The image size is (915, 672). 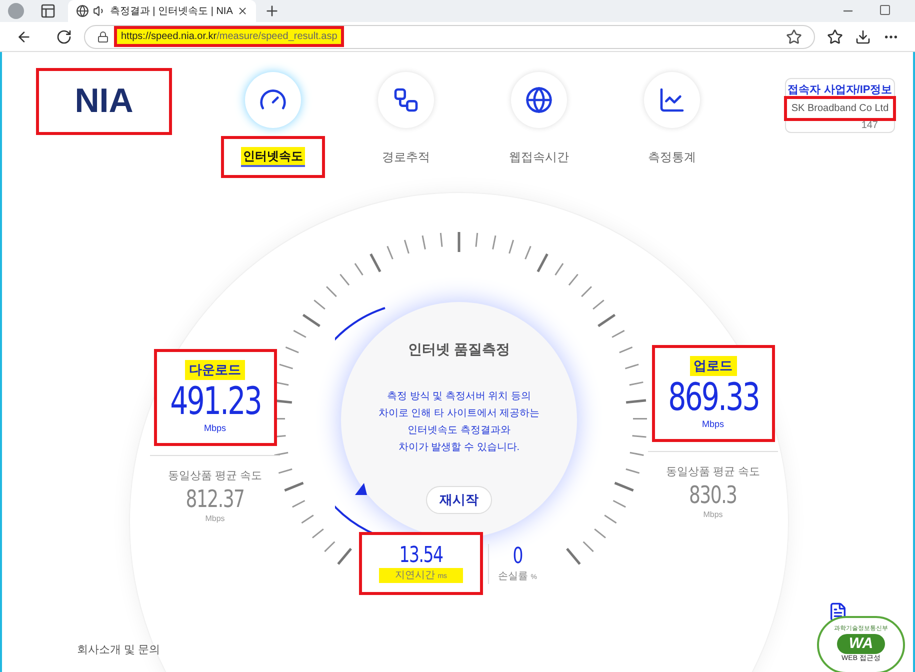 What do you see at coordinates (215, 401) in the screenshot?
I see `speed-value: 491.23` at bounding box center [215, 401].